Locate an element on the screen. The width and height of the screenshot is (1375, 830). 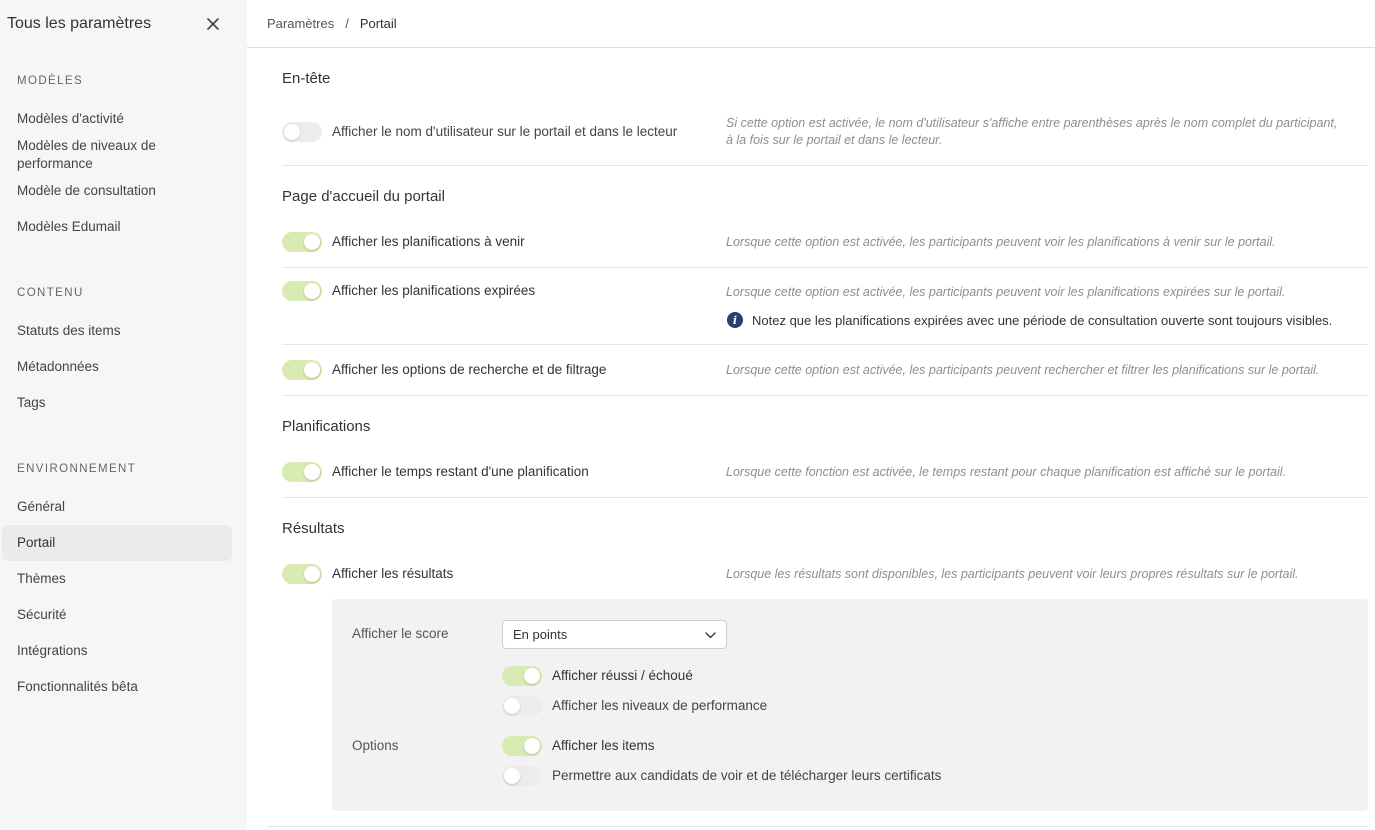
label-show-pass-fail: Afficher réussi / échoué is located at coordinates (622, 675).